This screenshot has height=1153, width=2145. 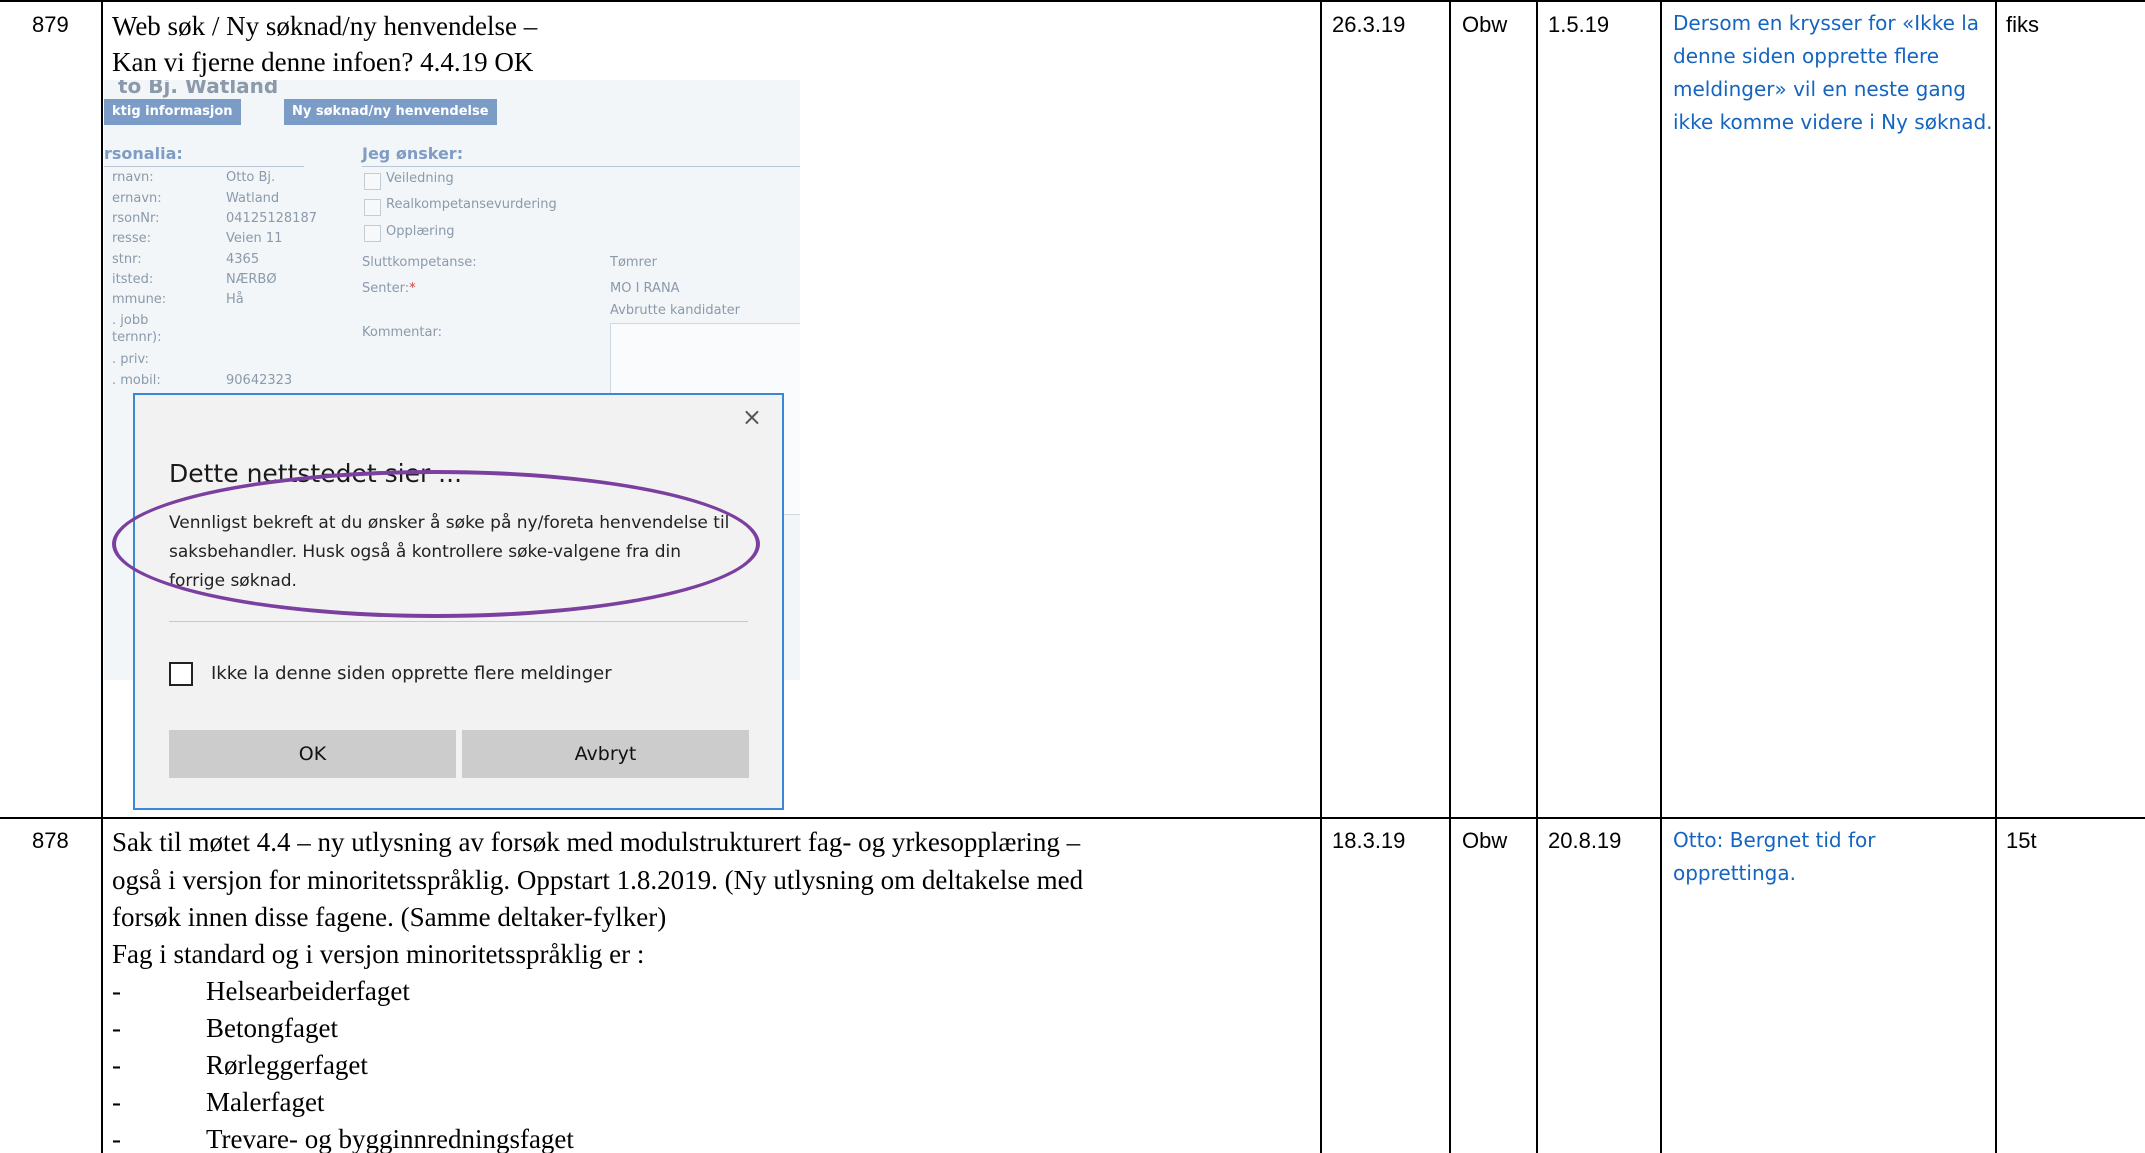 I want to click on row-due: 1.5.19, so click(x=1579, y=24).